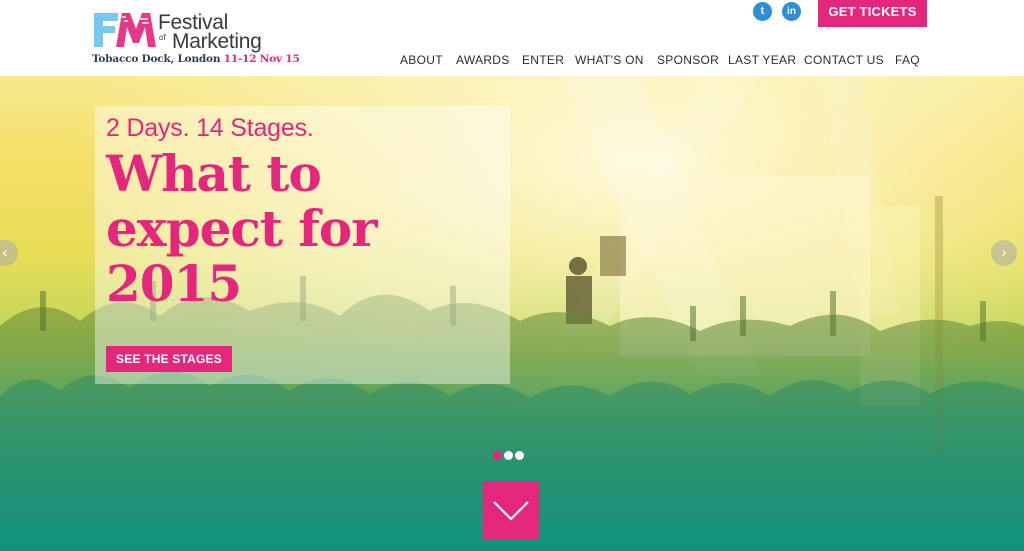 Image resolution: width=1024 pixels, height=551 pixels. I want to click on logo-wordmark-of: of, so click(162, 37).